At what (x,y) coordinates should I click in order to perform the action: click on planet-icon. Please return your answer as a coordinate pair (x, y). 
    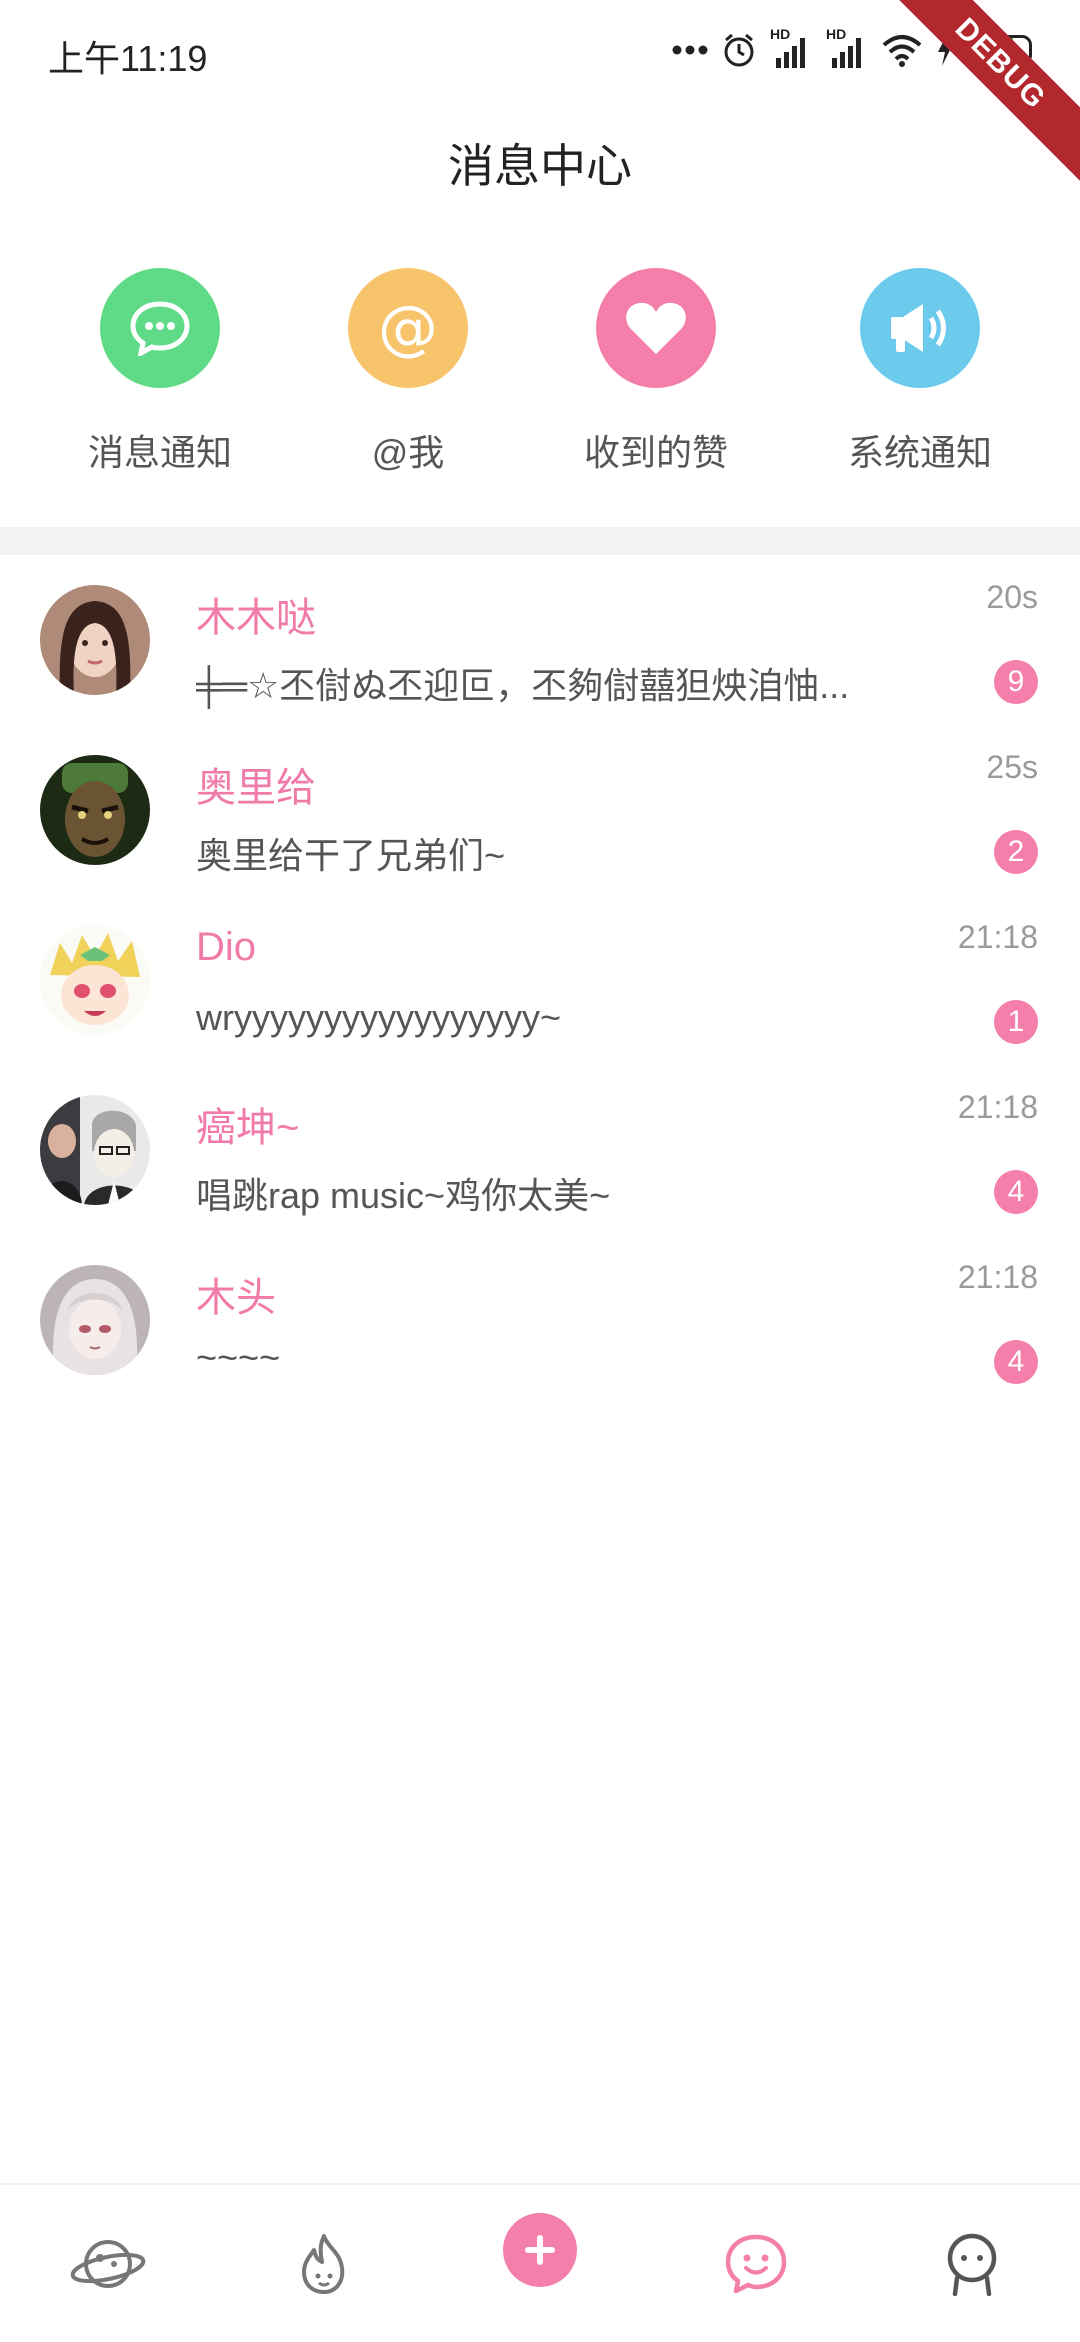
    Looking at the image, I should click on (108, 2263).